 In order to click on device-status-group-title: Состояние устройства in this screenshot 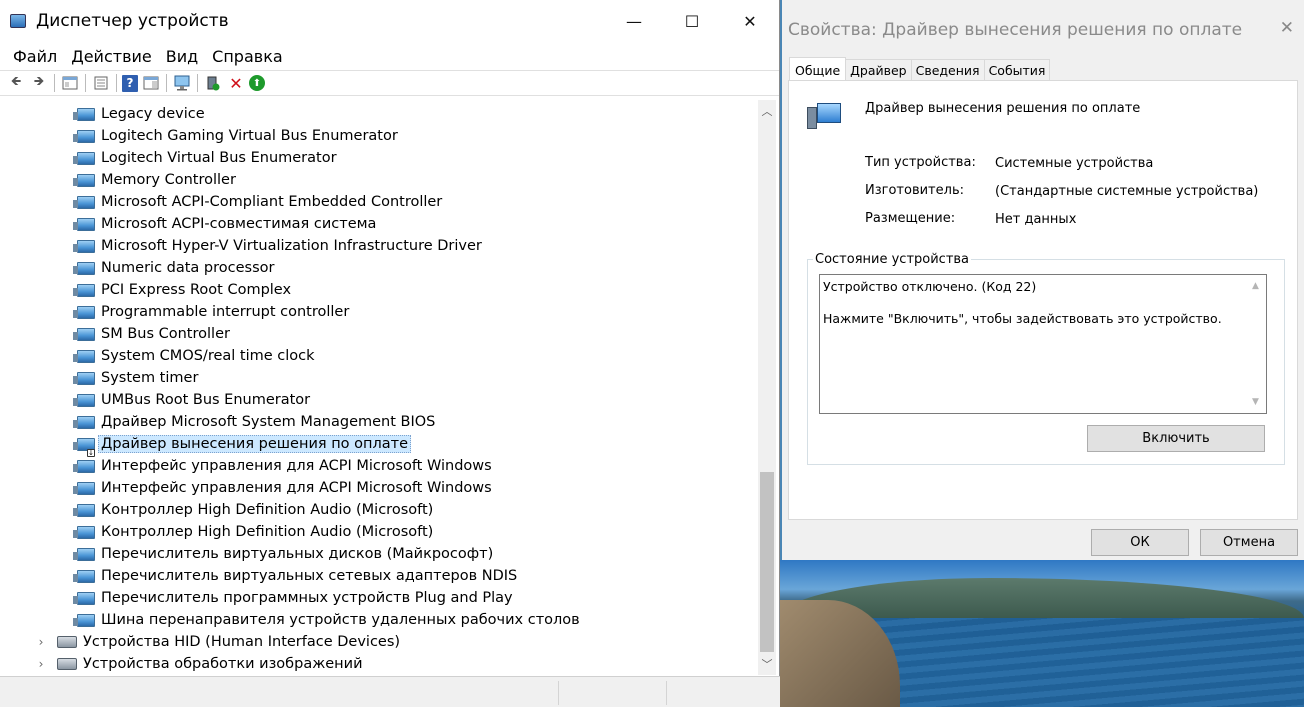, I will do `click(892, 259)`.